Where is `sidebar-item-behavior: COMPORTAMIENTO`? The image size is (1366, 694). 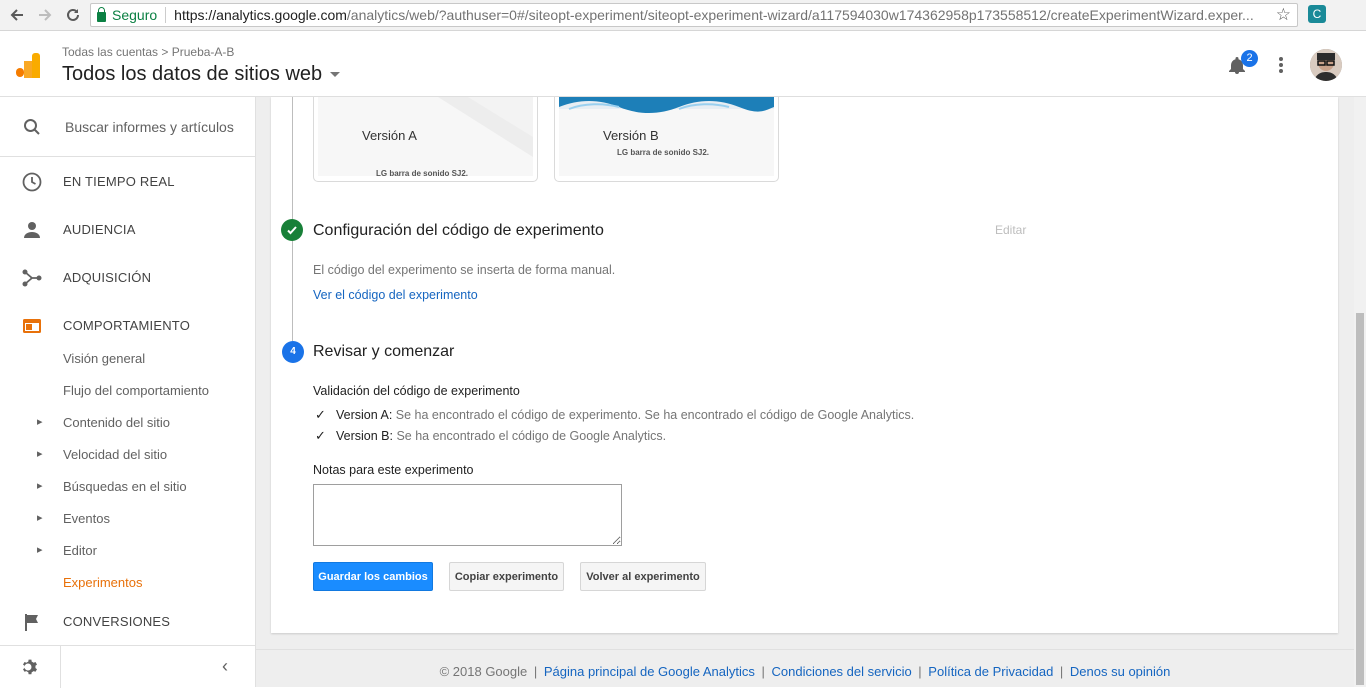 sidebar-item-behavior: COMPORTAMIENTO is located at coordinates (127, 326).